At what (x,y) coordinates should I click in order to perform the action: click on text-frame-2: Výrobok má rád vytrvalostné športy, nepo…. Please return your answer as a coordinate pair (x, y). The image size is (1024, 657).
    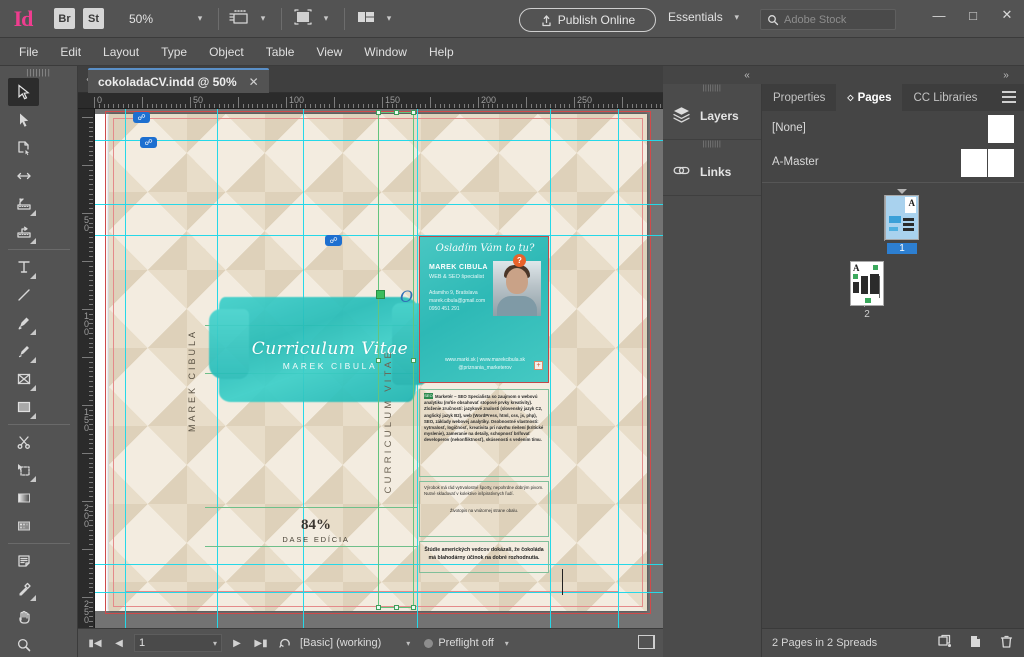
    Looking at the image, I should click on (484, 509).